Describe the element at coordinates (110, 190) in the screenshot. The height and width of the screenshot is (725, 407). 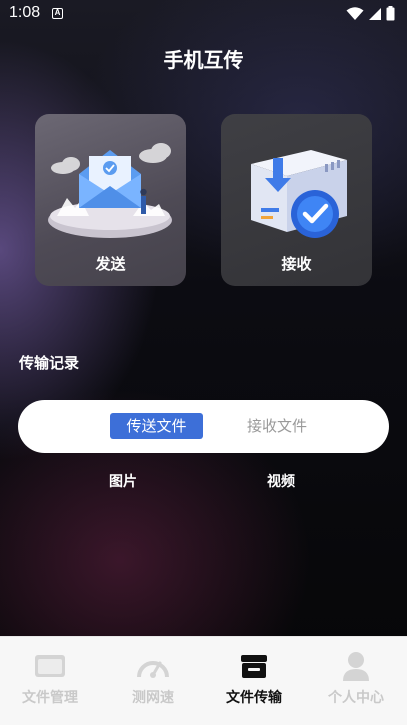
I see `envelope-send-illustration` at that location.